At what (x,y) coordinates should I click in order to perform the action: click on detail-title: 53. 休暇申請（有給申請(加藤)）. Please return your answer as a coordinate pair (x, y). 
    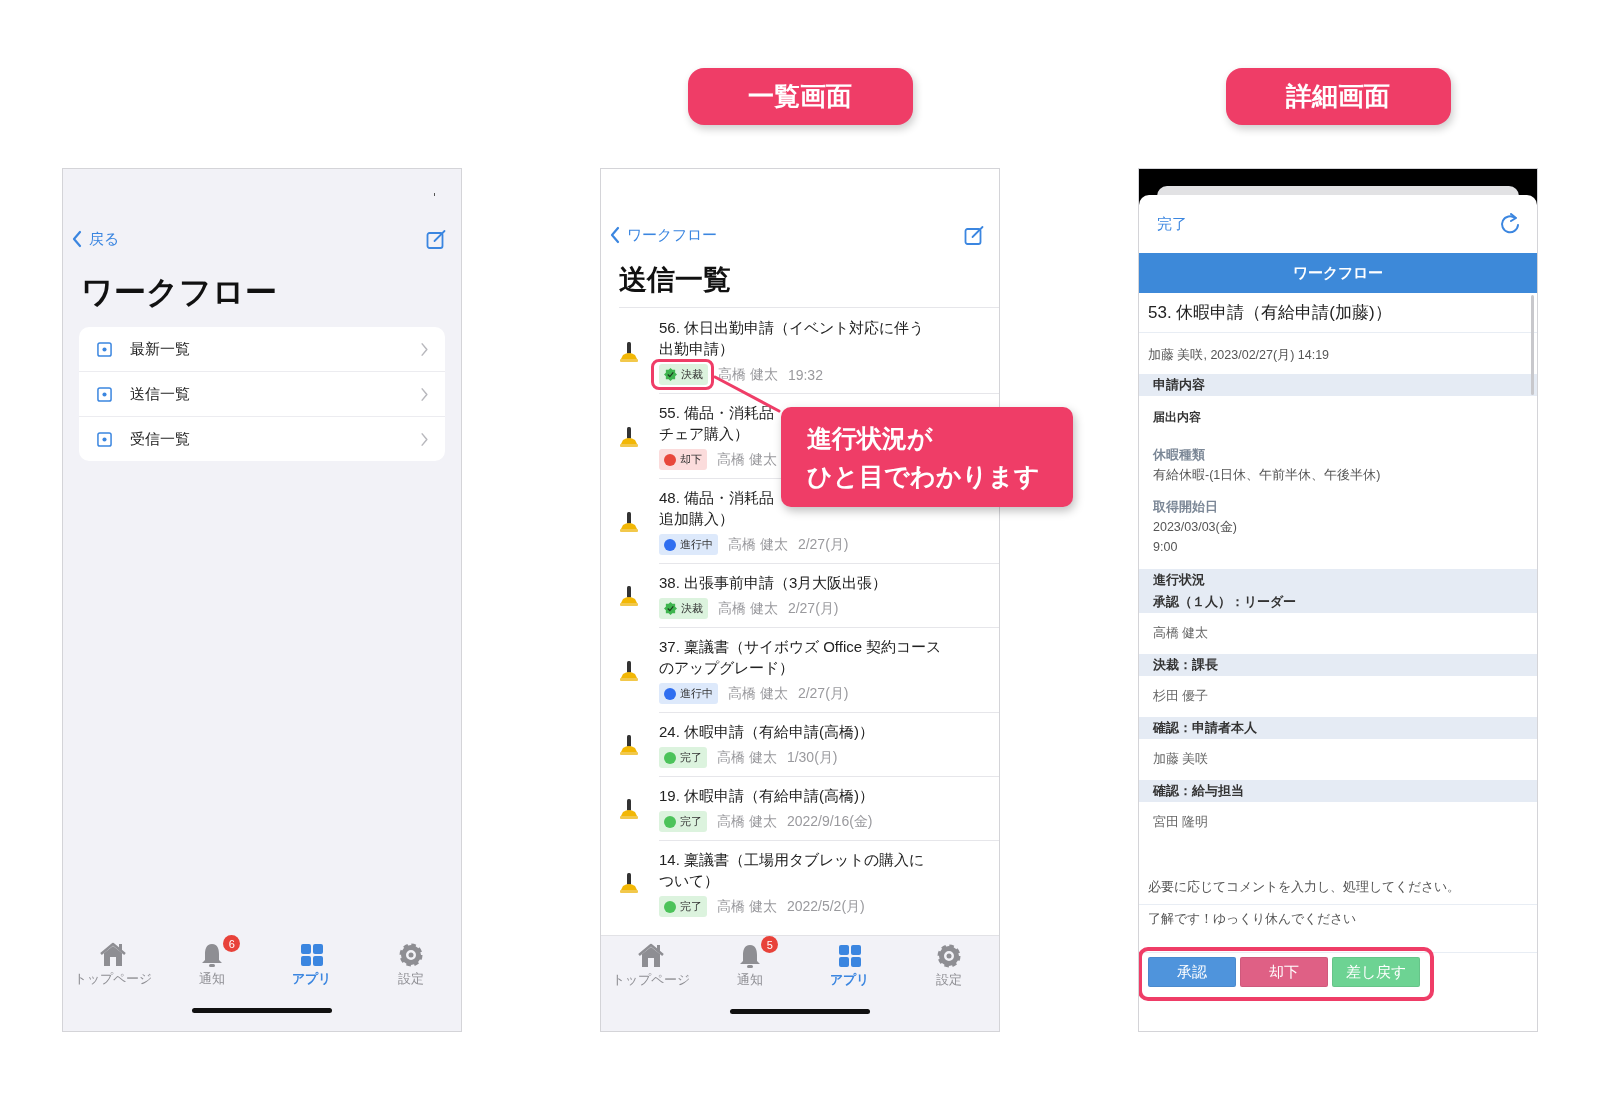
    Looking at the image, I should click on (1338, 313).